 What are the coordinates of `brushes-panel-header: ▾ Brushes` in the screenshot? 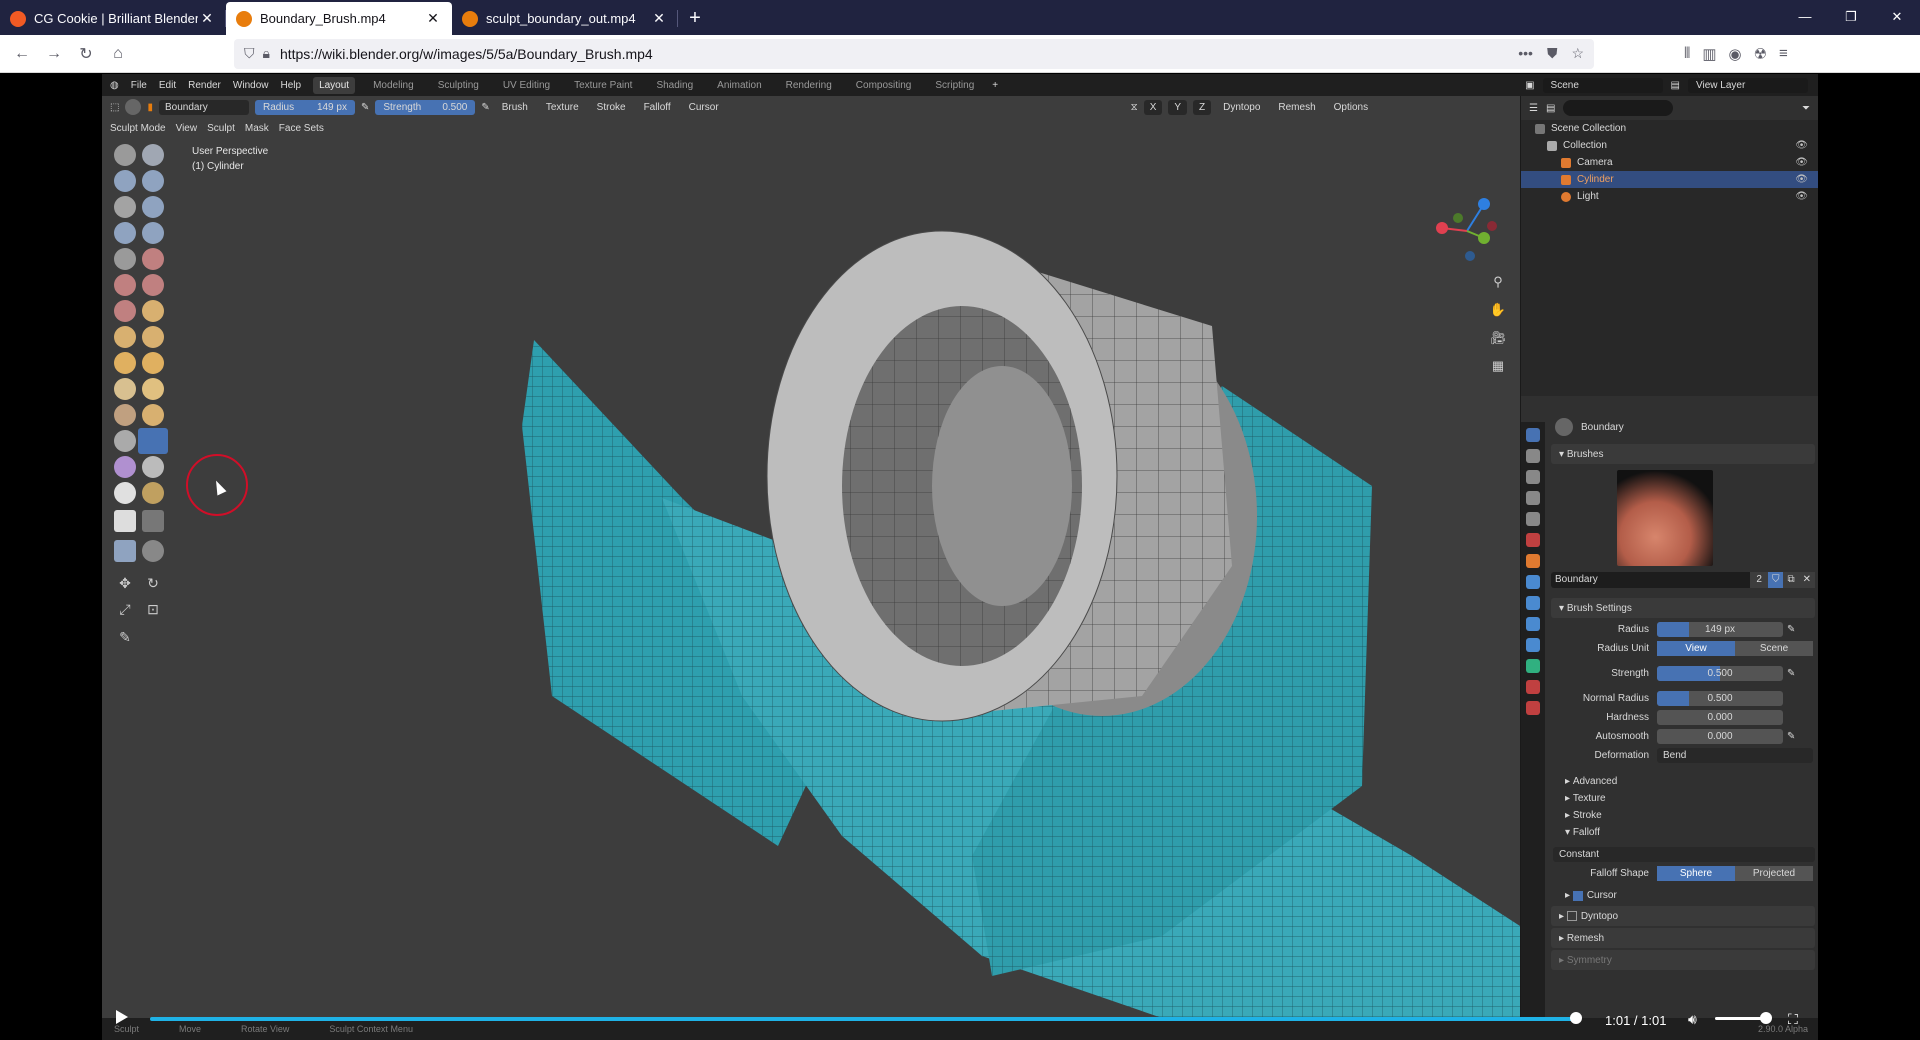 It's located at (1683, 454).